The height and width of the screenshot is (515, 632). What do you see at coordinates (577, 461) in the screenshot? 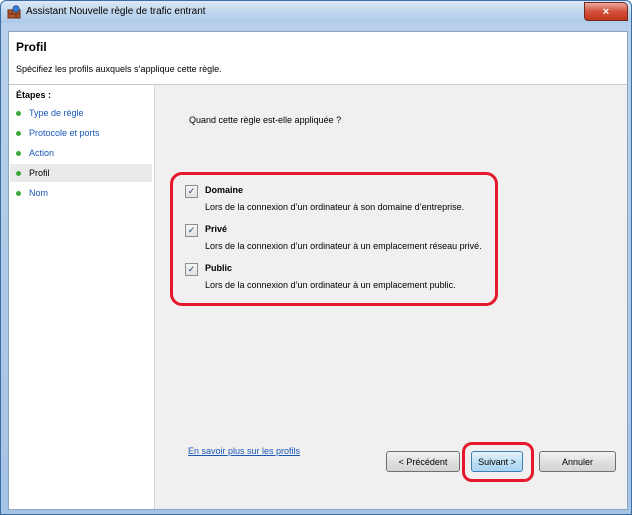
I see `cancel-button: Annuler` at bounding box center [577, 461].